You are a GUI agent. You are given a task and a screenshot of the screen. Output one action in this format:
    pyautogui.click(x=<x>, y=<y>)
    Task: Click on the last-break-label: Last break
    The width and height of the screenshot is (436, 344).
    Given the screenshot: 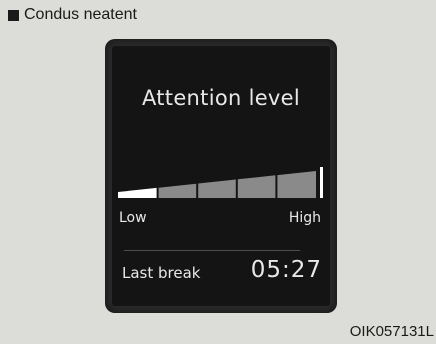 What is the action you would take?
    pyautogui.click(x=161, y=273)
    